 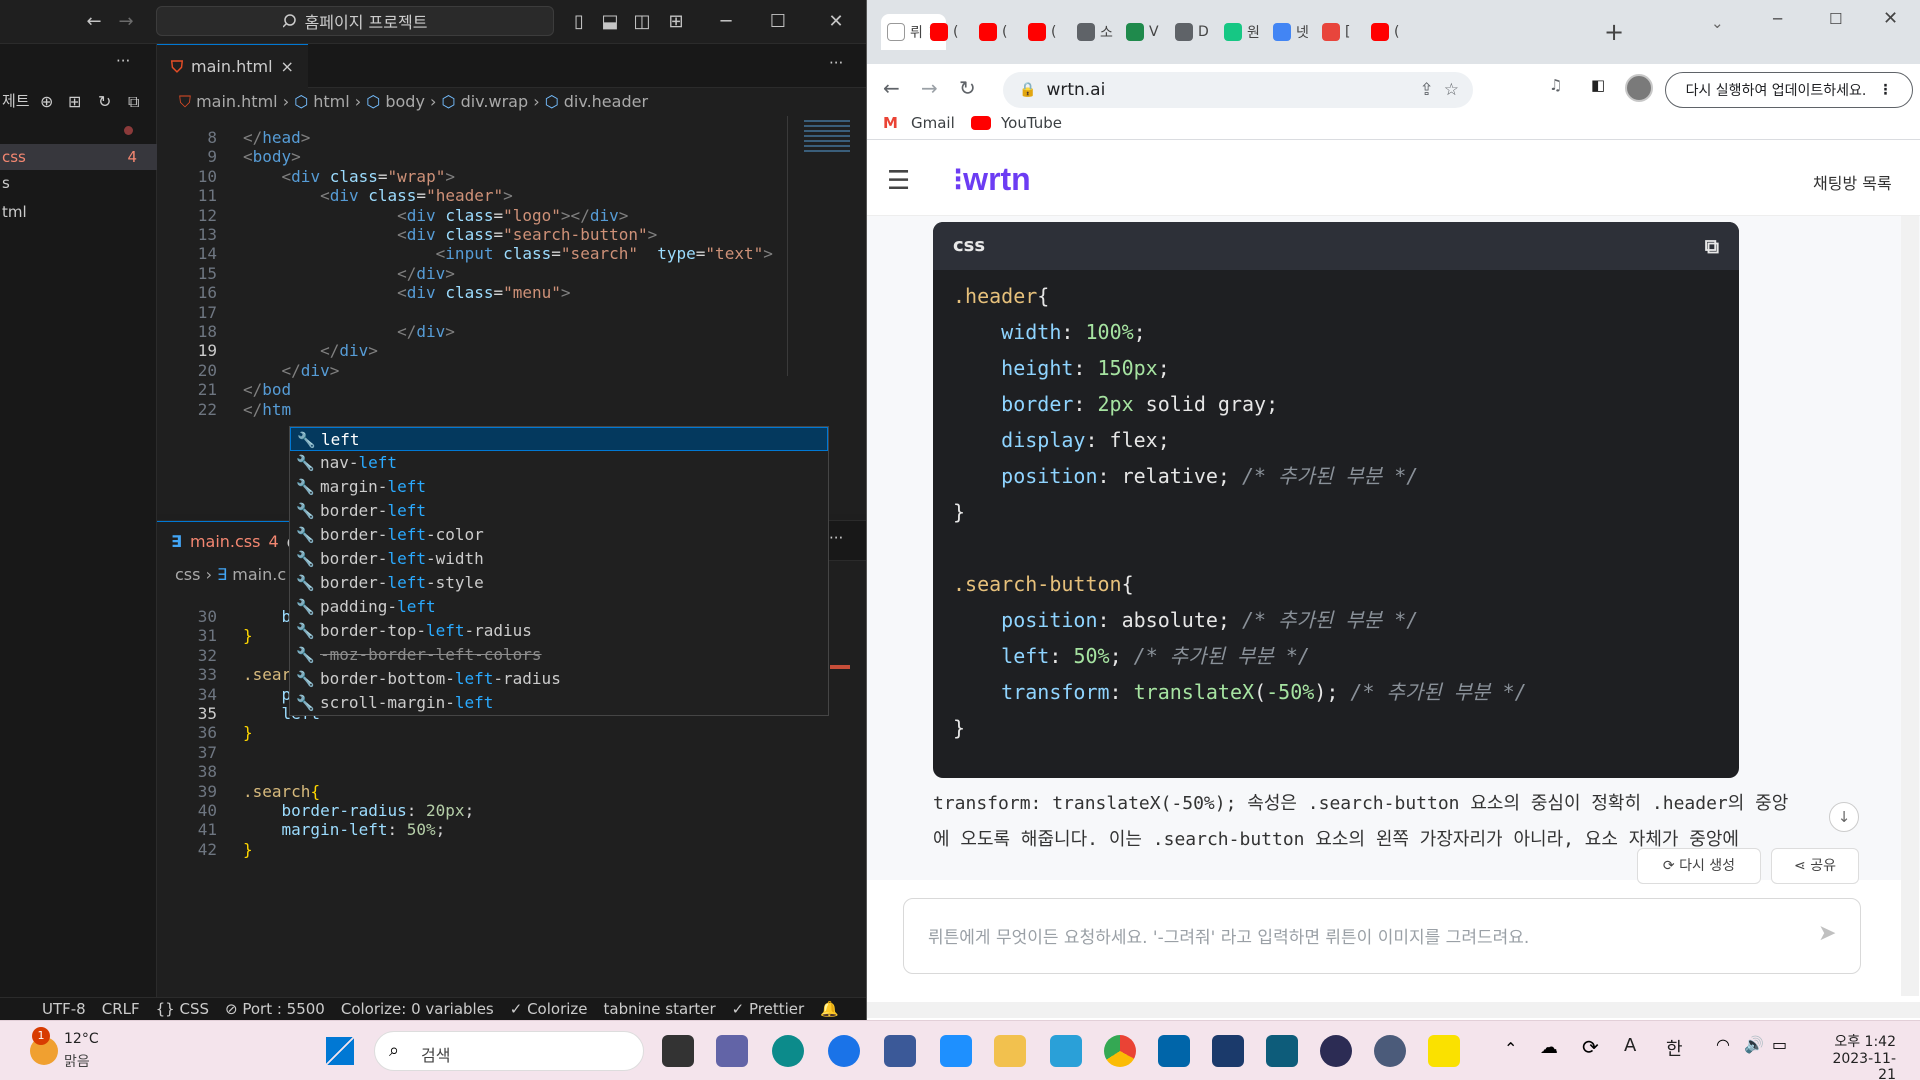 I want to click on update-button: 다시 실행하여 업데이트하세요. ⋮, so click(x=1789, y=90).